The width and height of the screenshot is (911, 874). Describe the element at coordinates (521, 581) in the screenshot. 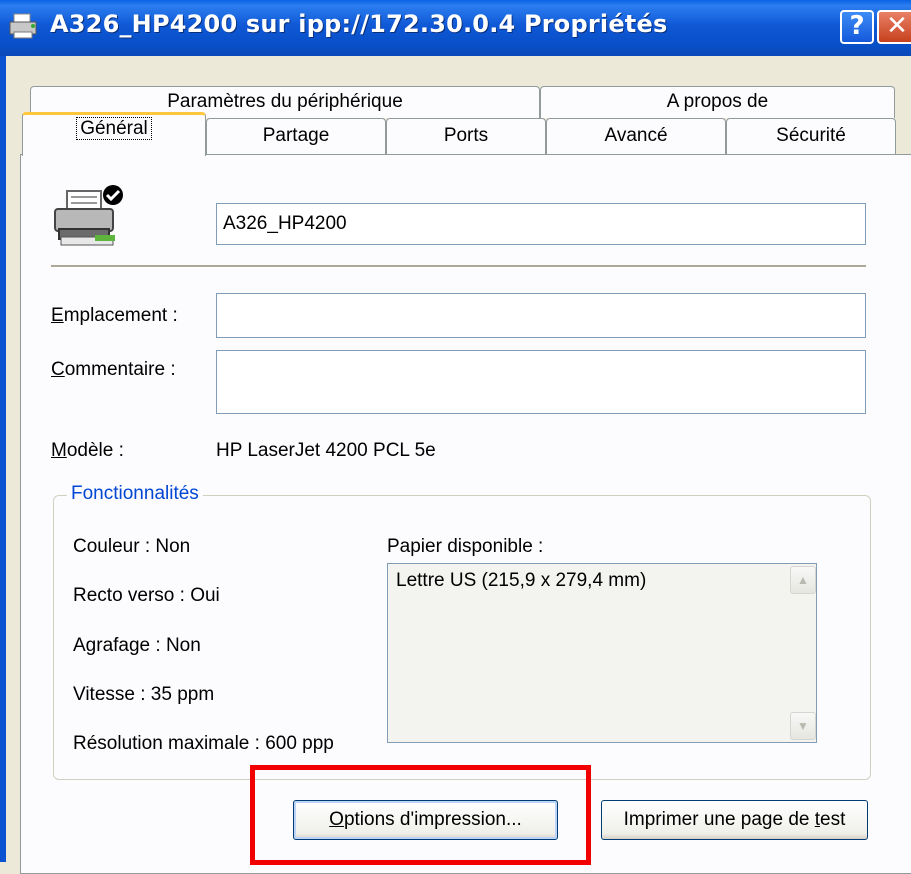

I see `list-item: Lettre US (215,9 x 279,4 mm)` at that location.